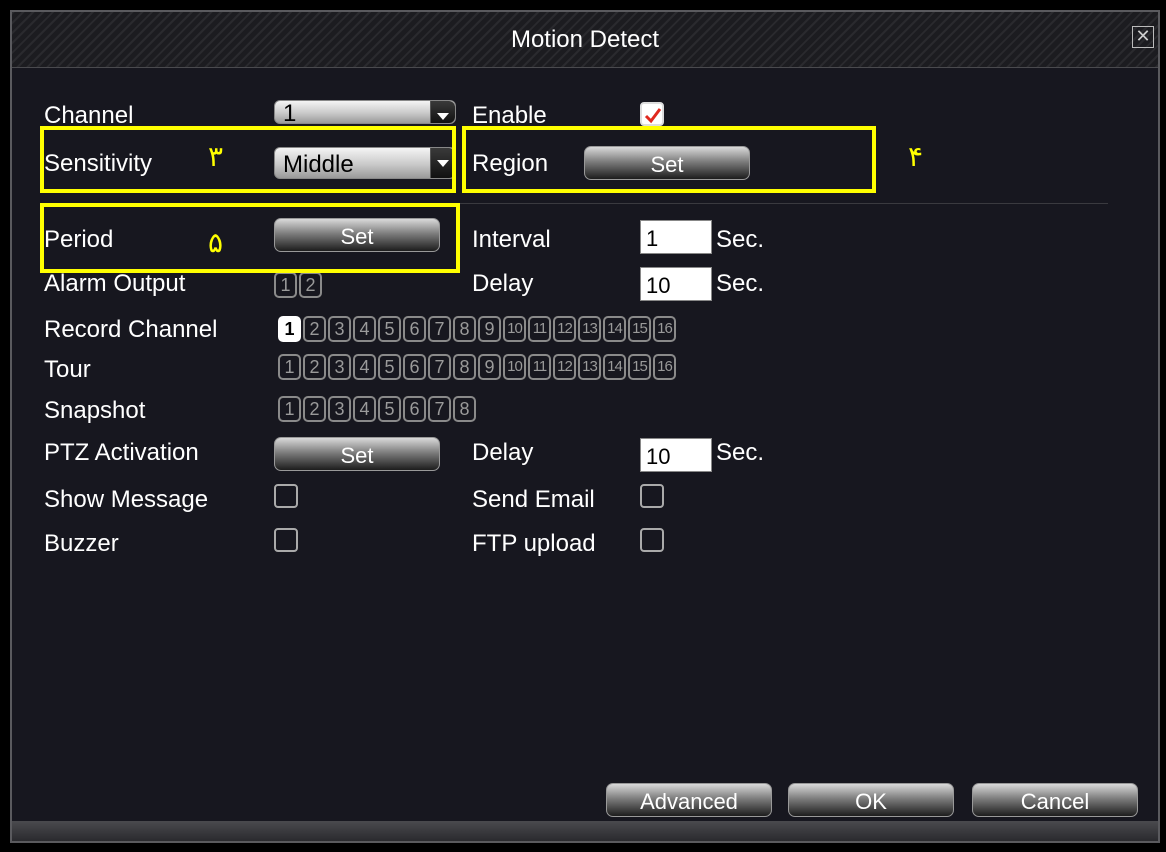  I want to click on ftp-upload-label: FTP upload, so click(534, 543).